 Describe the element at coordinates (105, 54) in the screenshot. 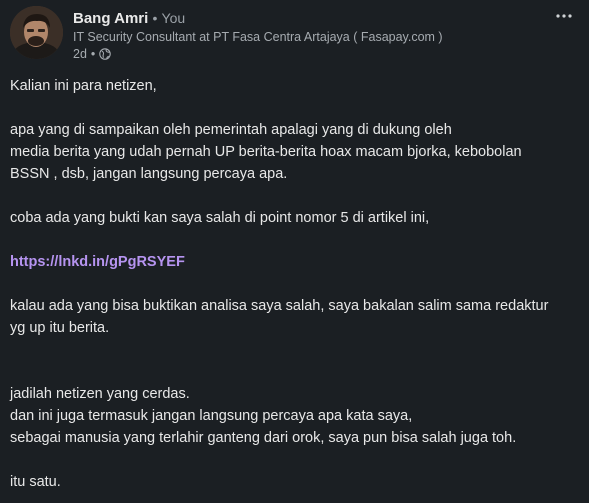

I see `globe-icon` at that location.